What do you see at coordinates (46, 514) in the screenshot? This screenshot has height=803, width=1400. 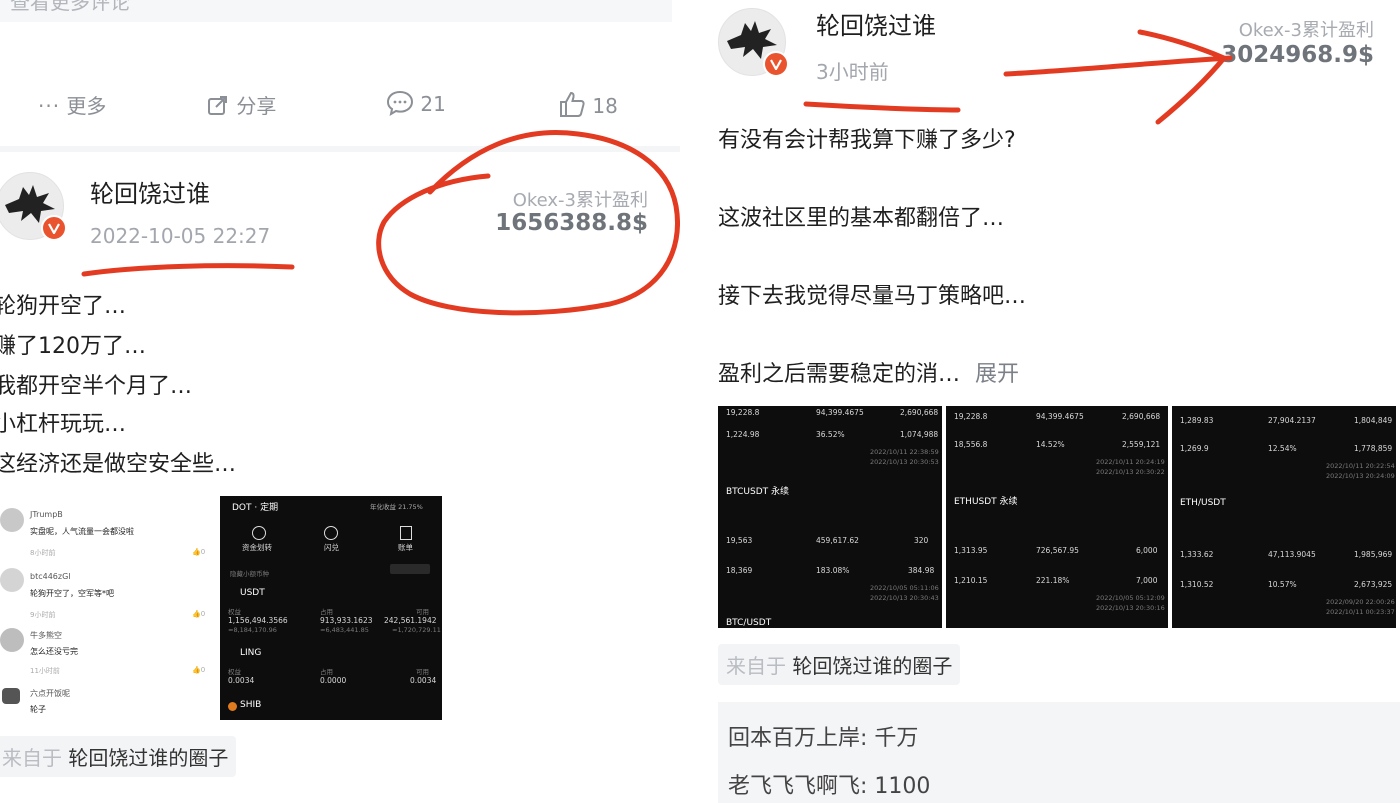 I see `comment-user: JTrumpB` at bounding box center [46, 514].